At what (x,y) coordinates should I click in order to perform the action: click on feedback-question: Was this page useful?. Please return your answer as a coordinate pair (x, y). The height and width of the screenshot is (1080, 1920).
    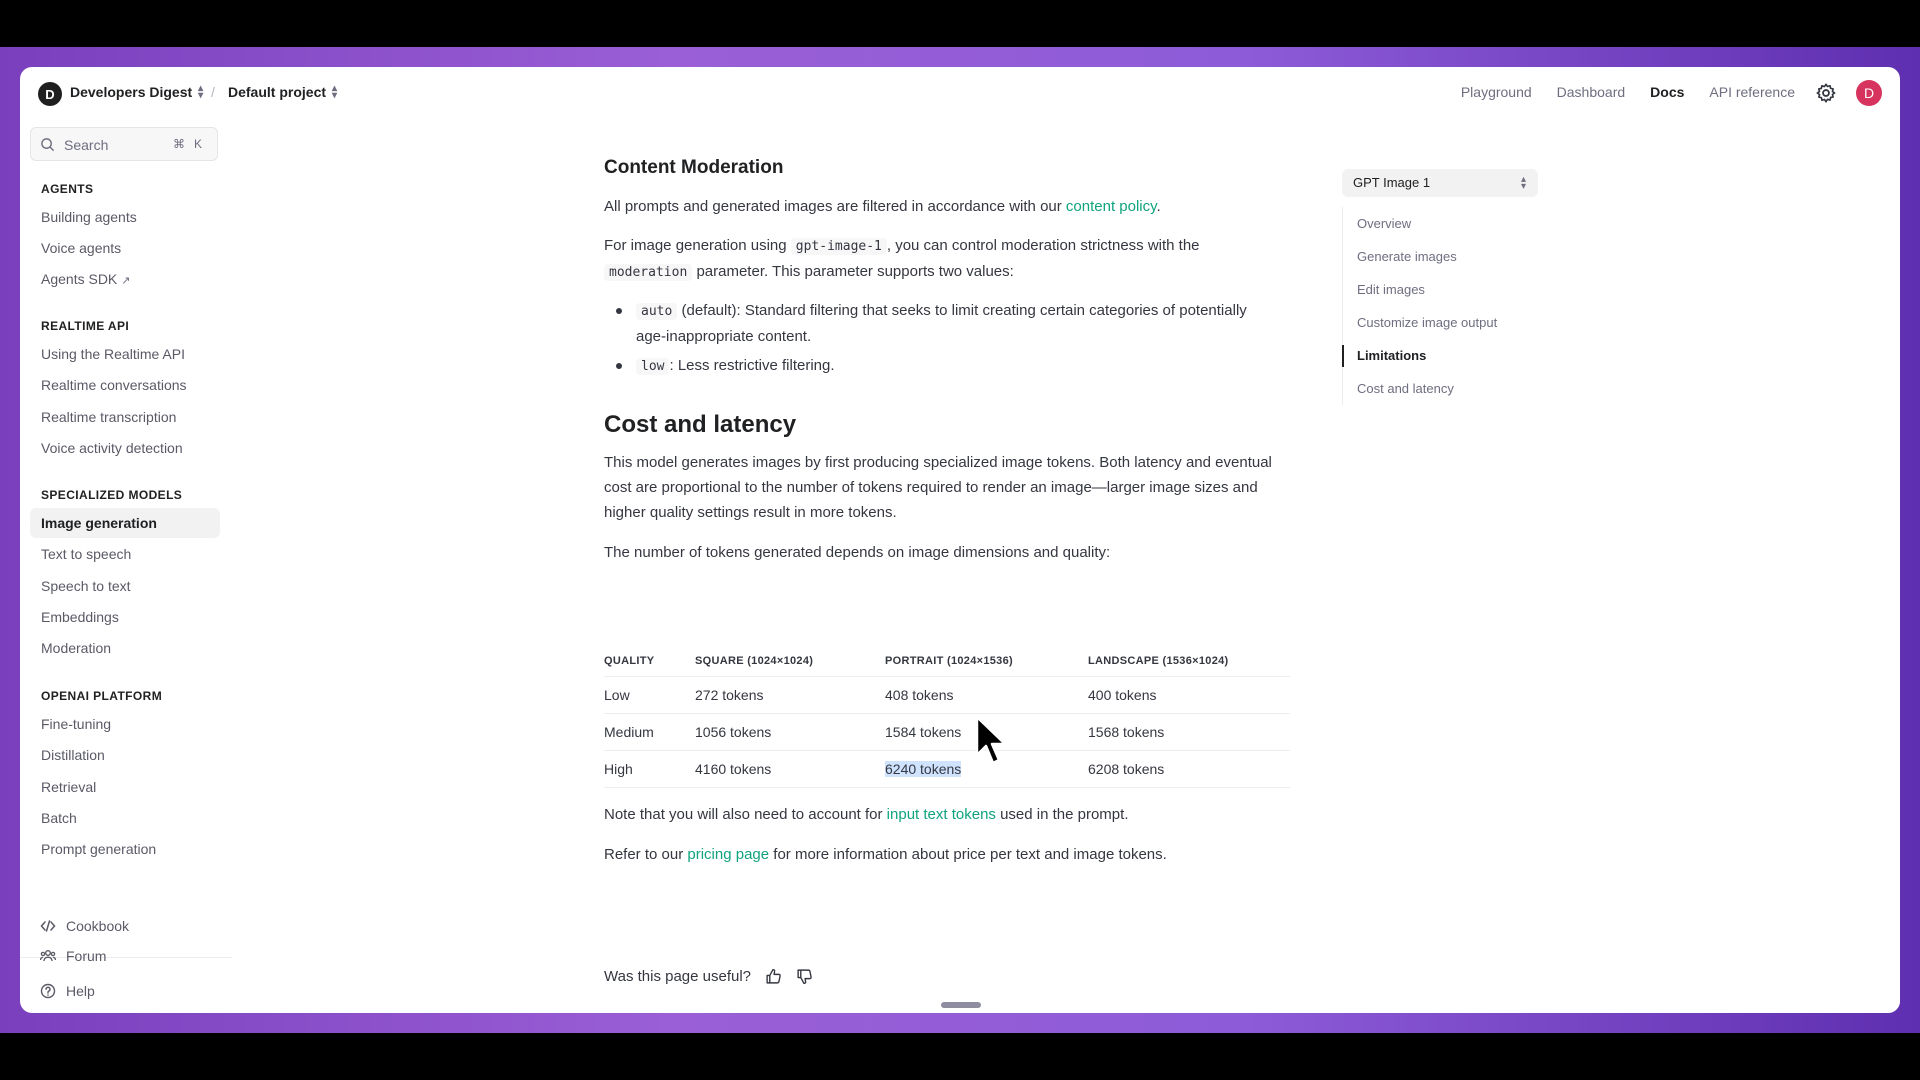
    Looking at the image, I should click on (678, 976).